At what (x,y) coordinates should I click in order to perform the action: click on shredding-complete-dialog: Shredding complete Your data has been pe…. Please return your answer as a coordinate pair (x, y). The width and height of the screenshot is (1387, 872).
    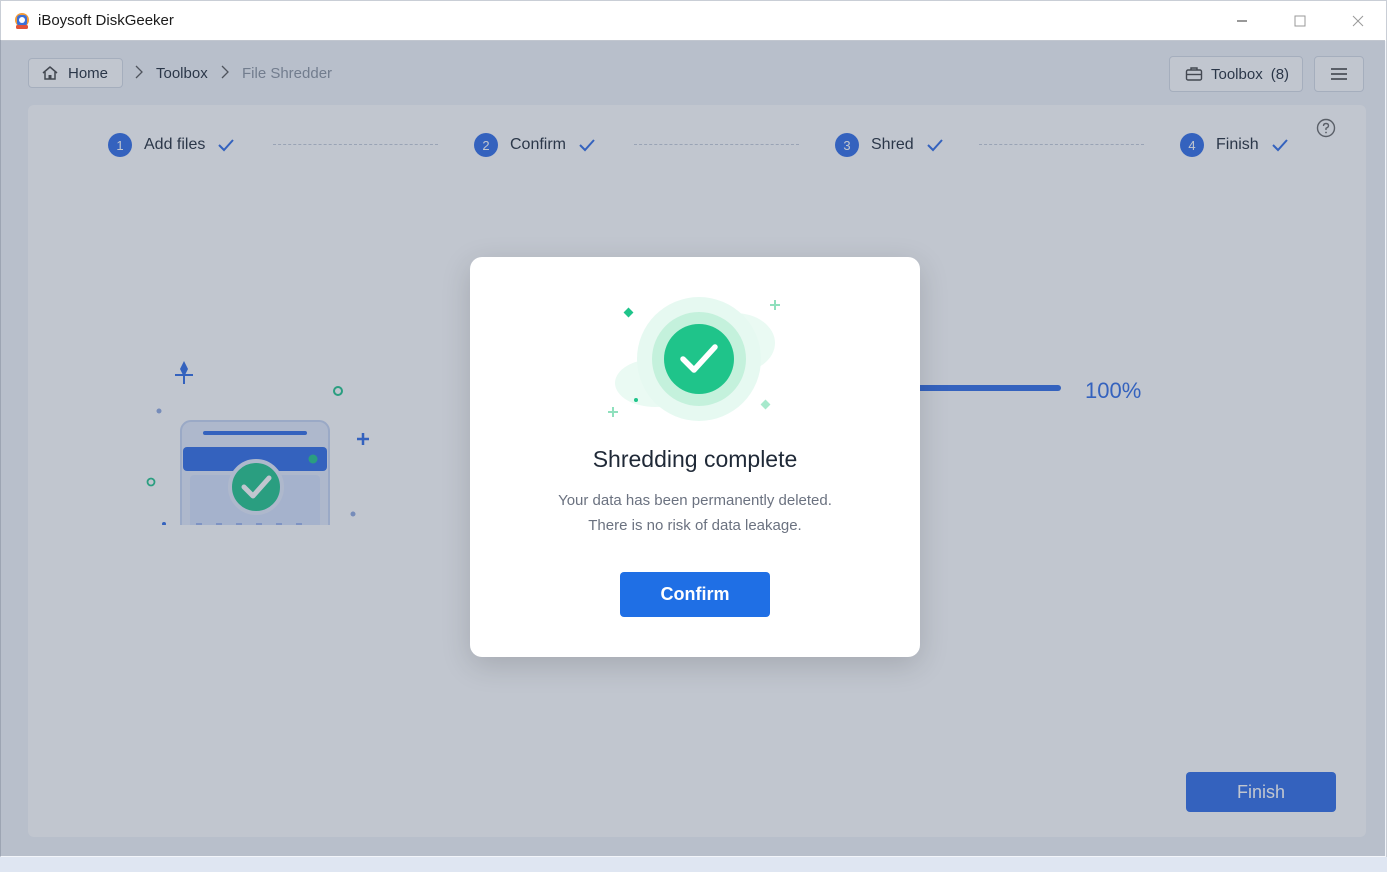
    Looking at the image, I should click on (695, 457).